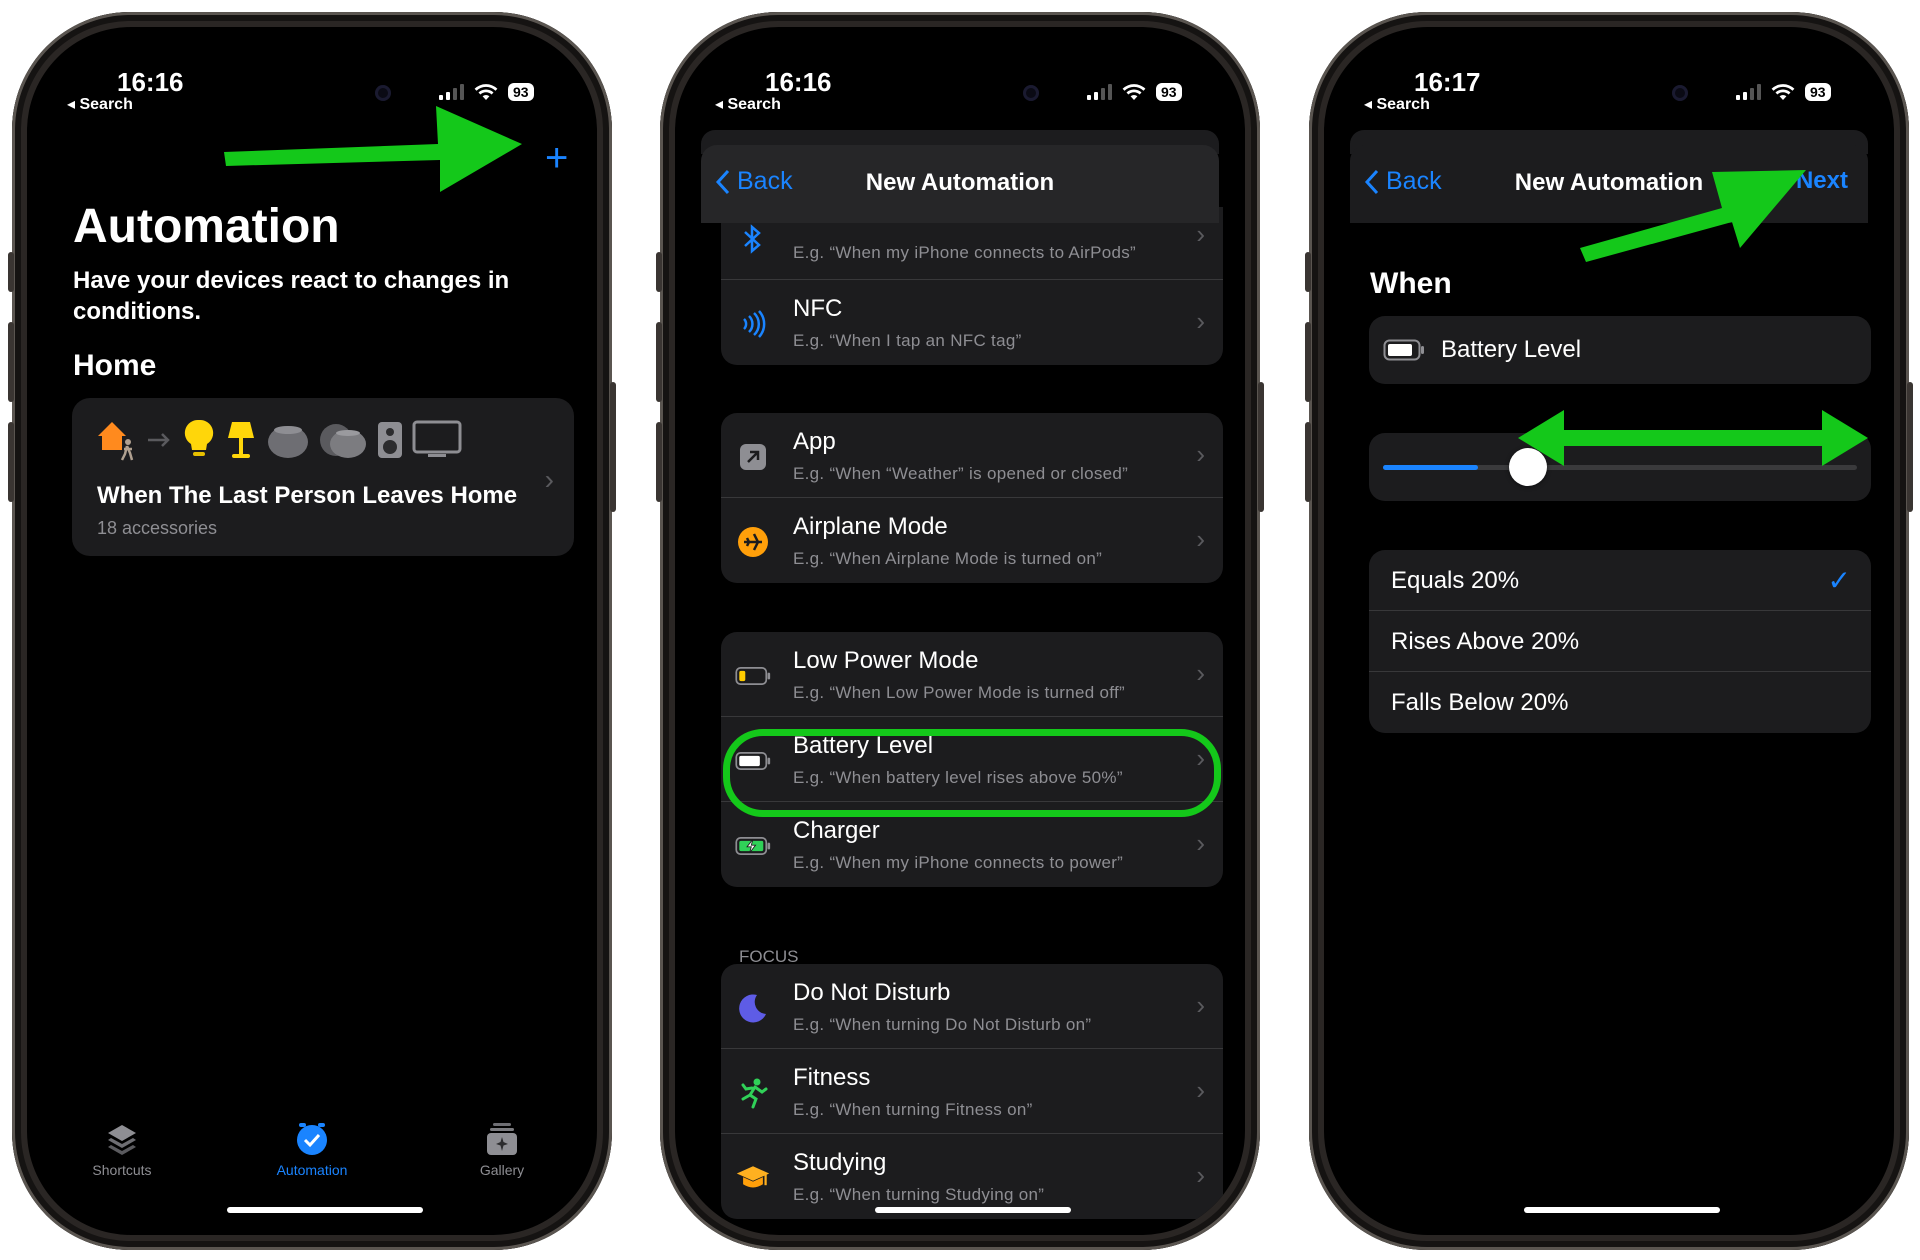  Describe the element at coordinates (1693, 216) in the screenshot. I see `annotation-arrow-to-next-button` at that location.